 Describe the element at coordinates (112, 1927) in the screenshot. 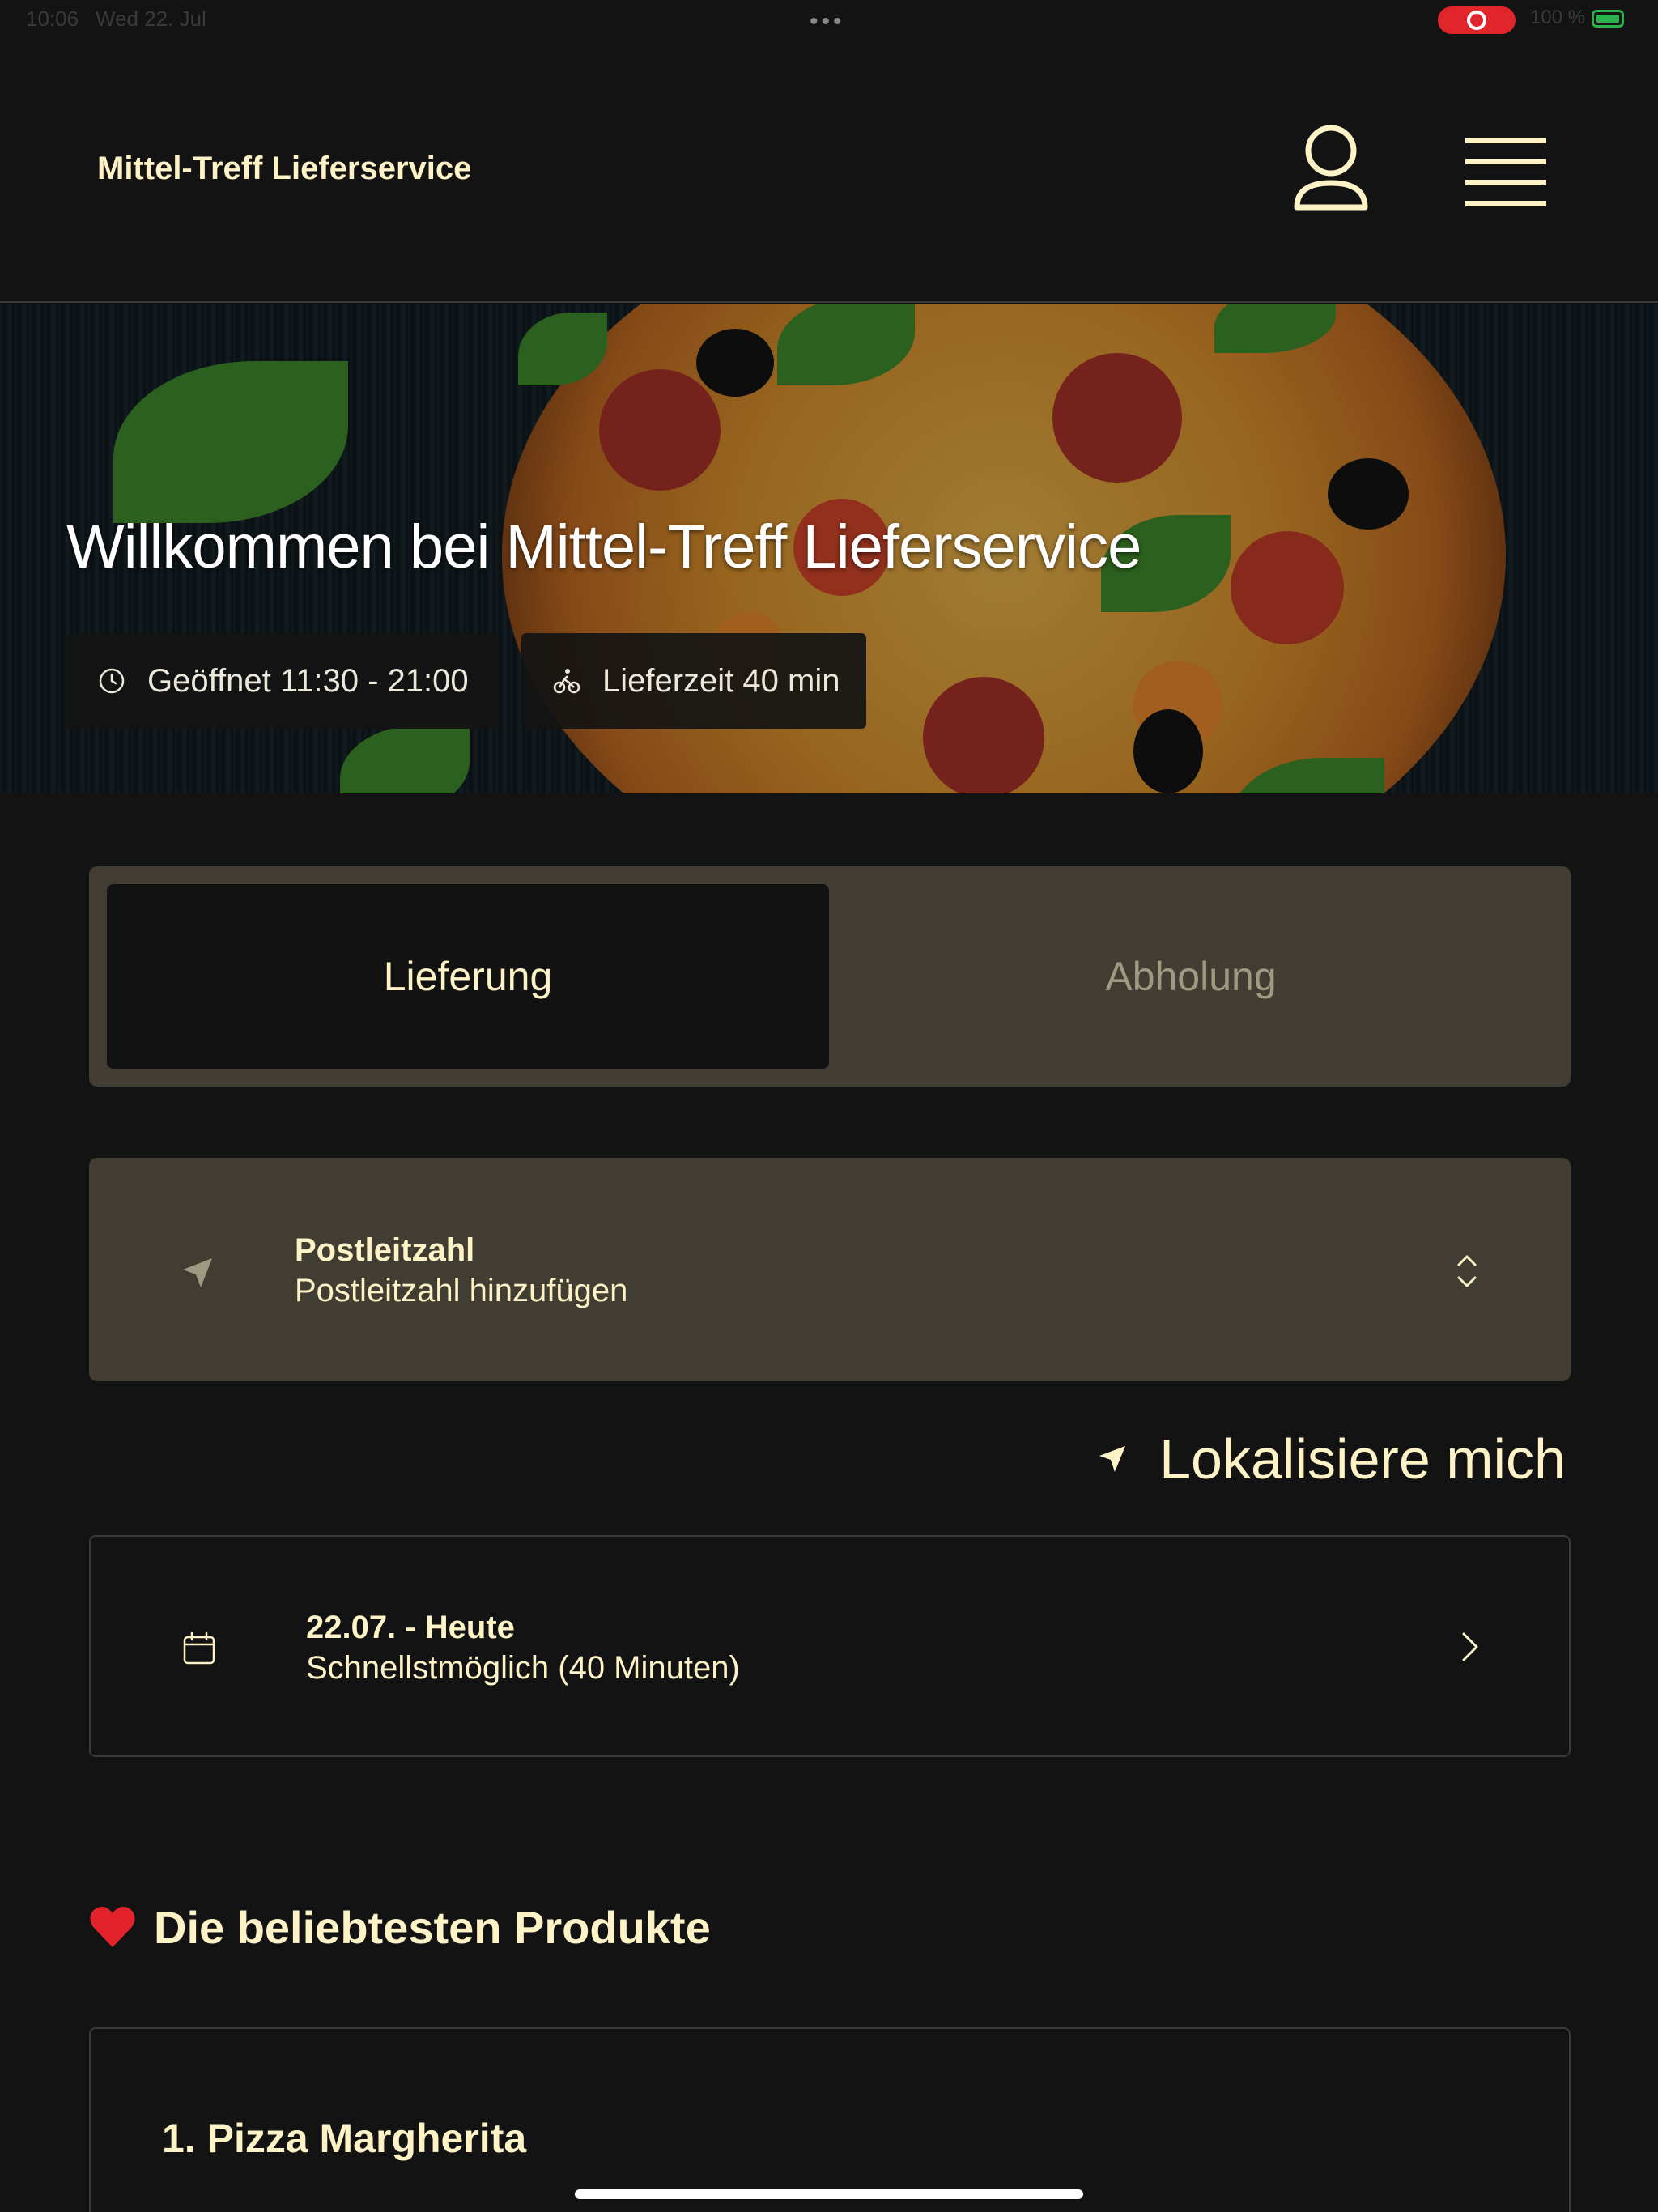

I see `heart-icon` at that location.